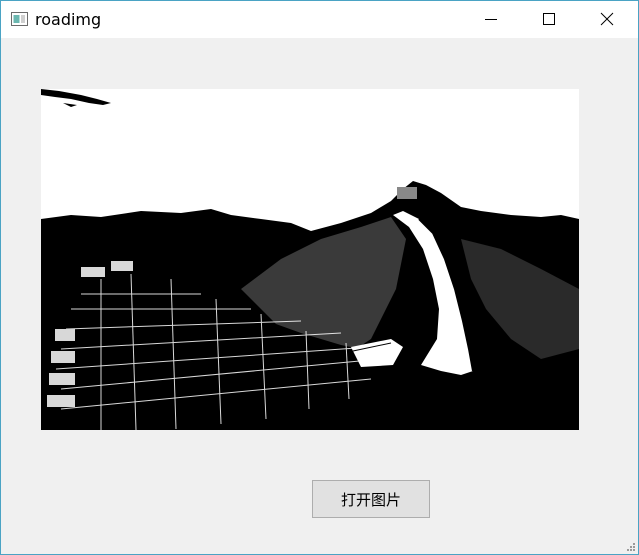 This screenshot has height=555, width=639. What do you see at coordinates (631, 547) in the screenshot?
I see `resize-grip-icon` at bounding box center [631, 547].